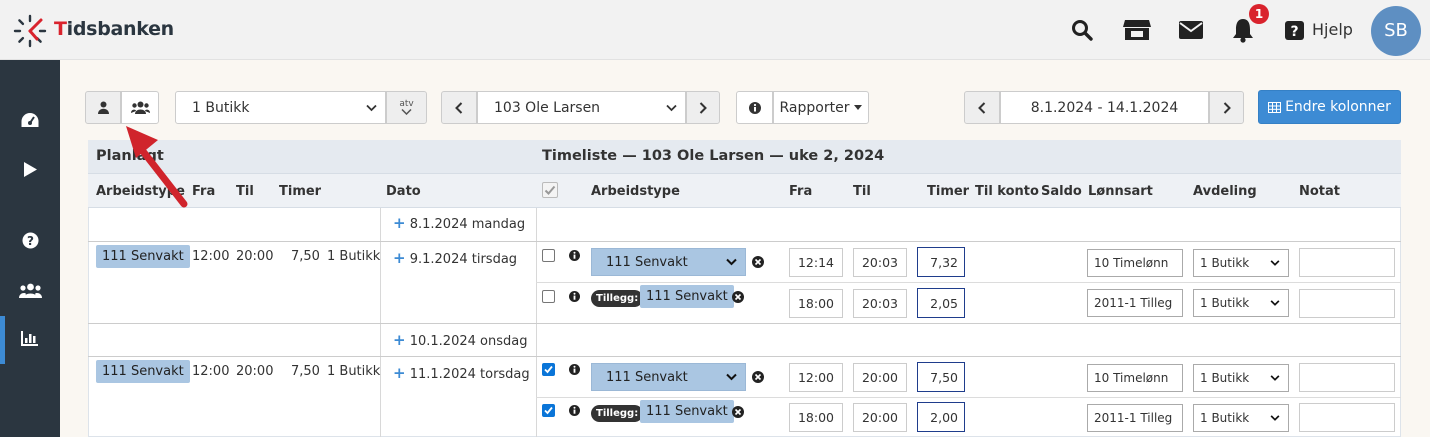 The image size is (1430, 437). What do you see at coordinates (1082, 30) in the screenshot?
I see `search-icon` at bounding box center [1082, 30].